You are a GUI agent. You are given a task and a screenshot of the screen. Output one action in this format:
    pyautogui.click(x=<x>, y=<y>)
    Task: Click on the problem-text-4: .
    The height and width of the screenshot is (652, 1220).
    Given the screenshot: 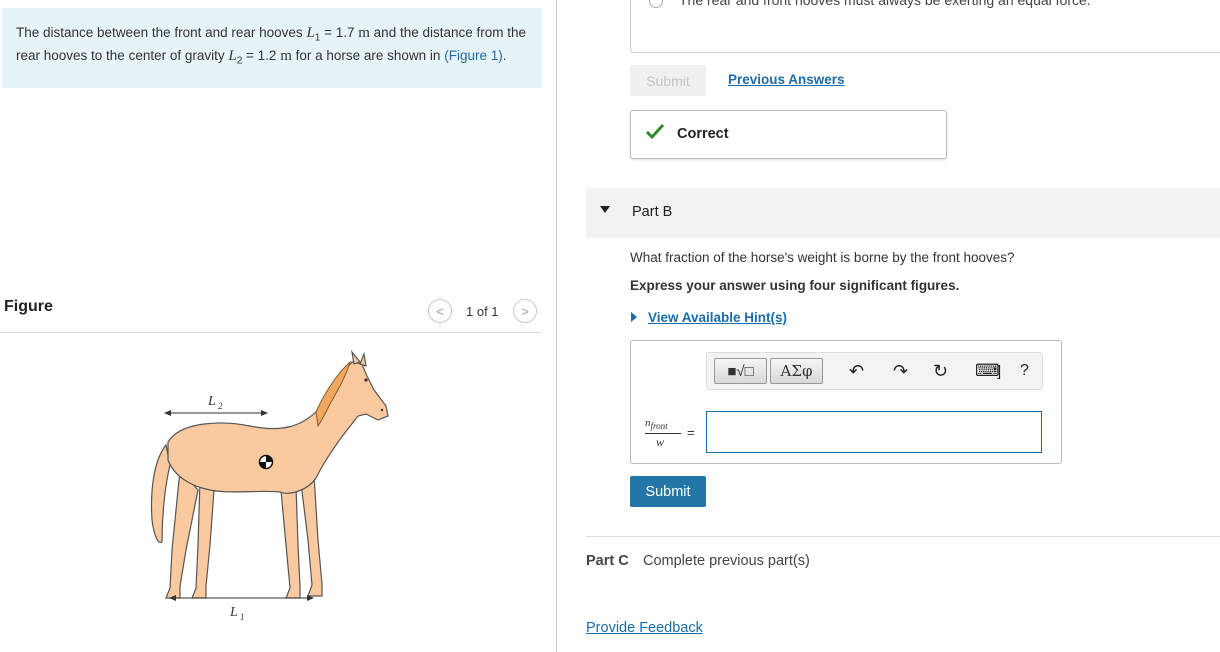 What is the action you would take?
    pyautogui.click(x=504, y=55)
    